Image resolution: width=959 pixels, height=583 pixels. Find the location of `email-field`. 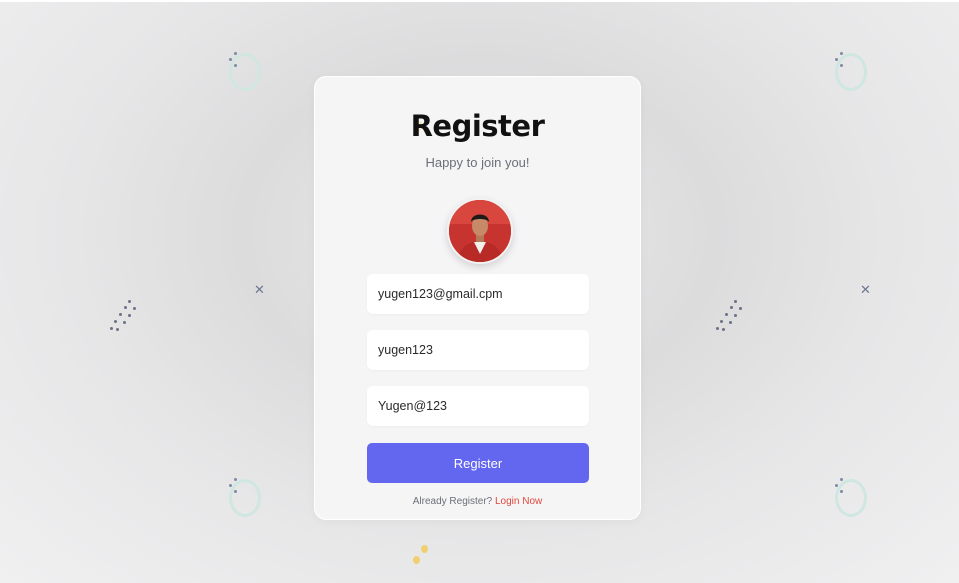

email-field is located at coordinates (478, 294).